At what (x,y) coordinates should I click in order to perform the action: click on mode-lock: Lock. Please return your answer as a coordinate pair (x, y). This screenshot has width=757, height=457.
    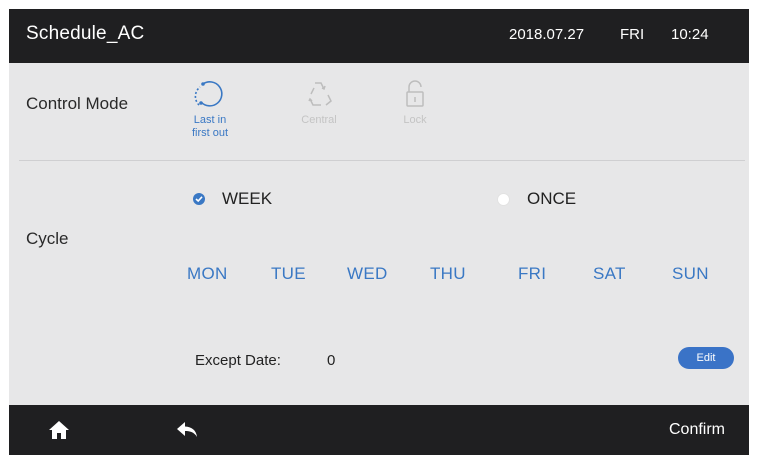
    Looking at the image, I should click on (415, 102).